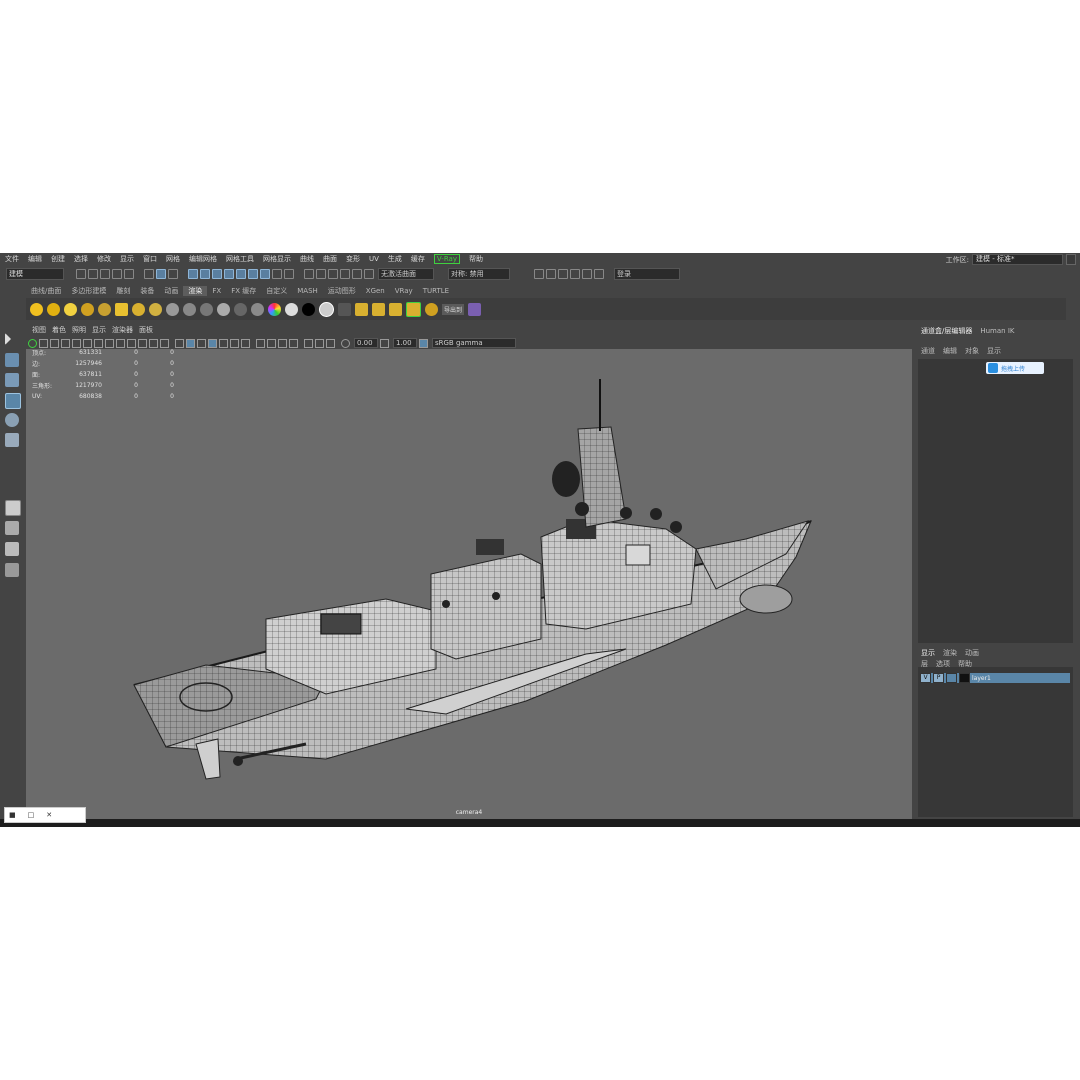 The image size is (1080, 1080). Describe the element at coordinates (361, 309) in the screenshot. I see `light-link-icon` at that location.